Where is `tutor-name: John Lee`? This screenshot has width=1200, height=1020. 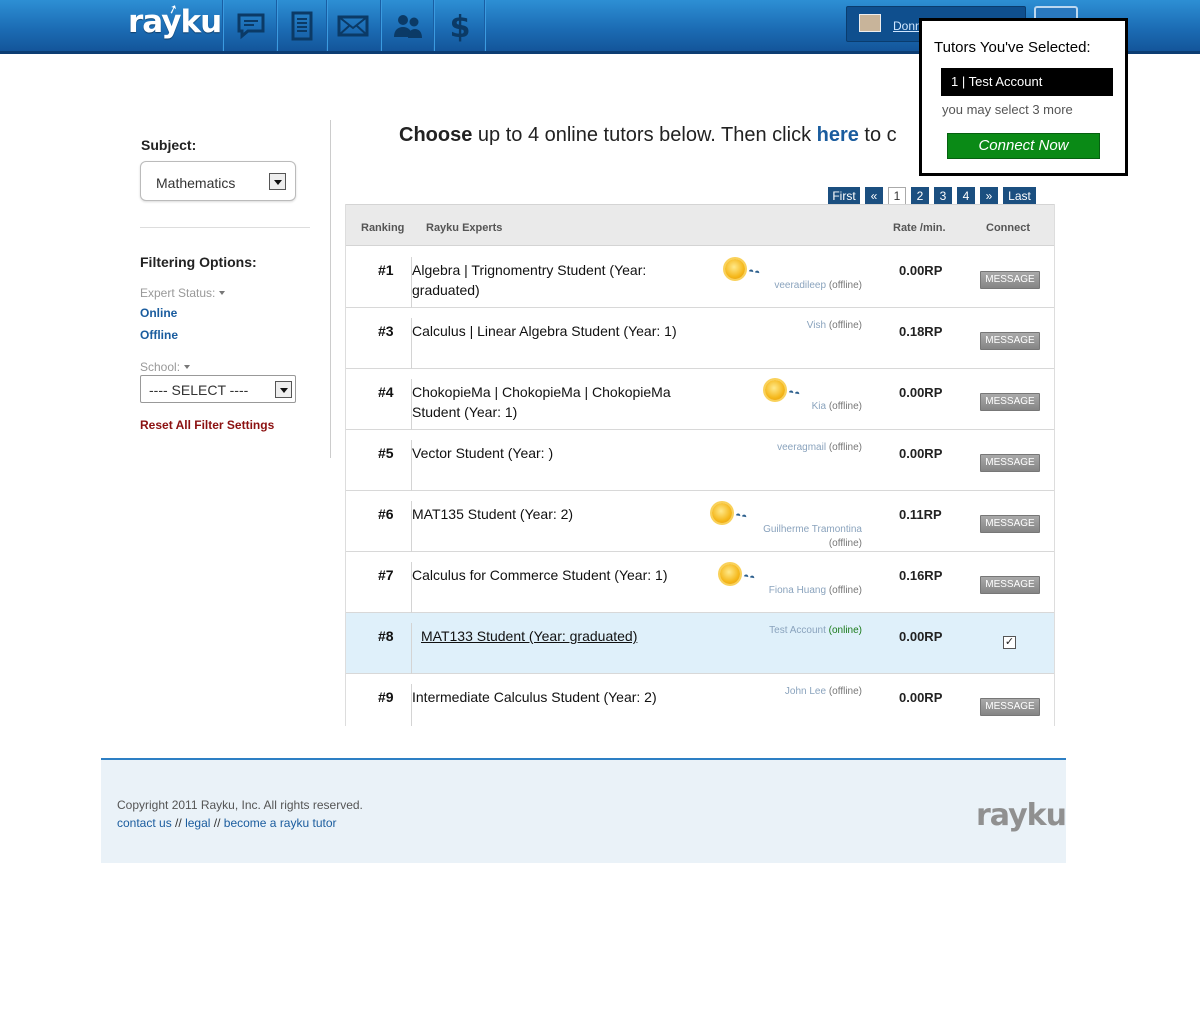
tutor-name: John Lee is located at coordinates (805, 691).